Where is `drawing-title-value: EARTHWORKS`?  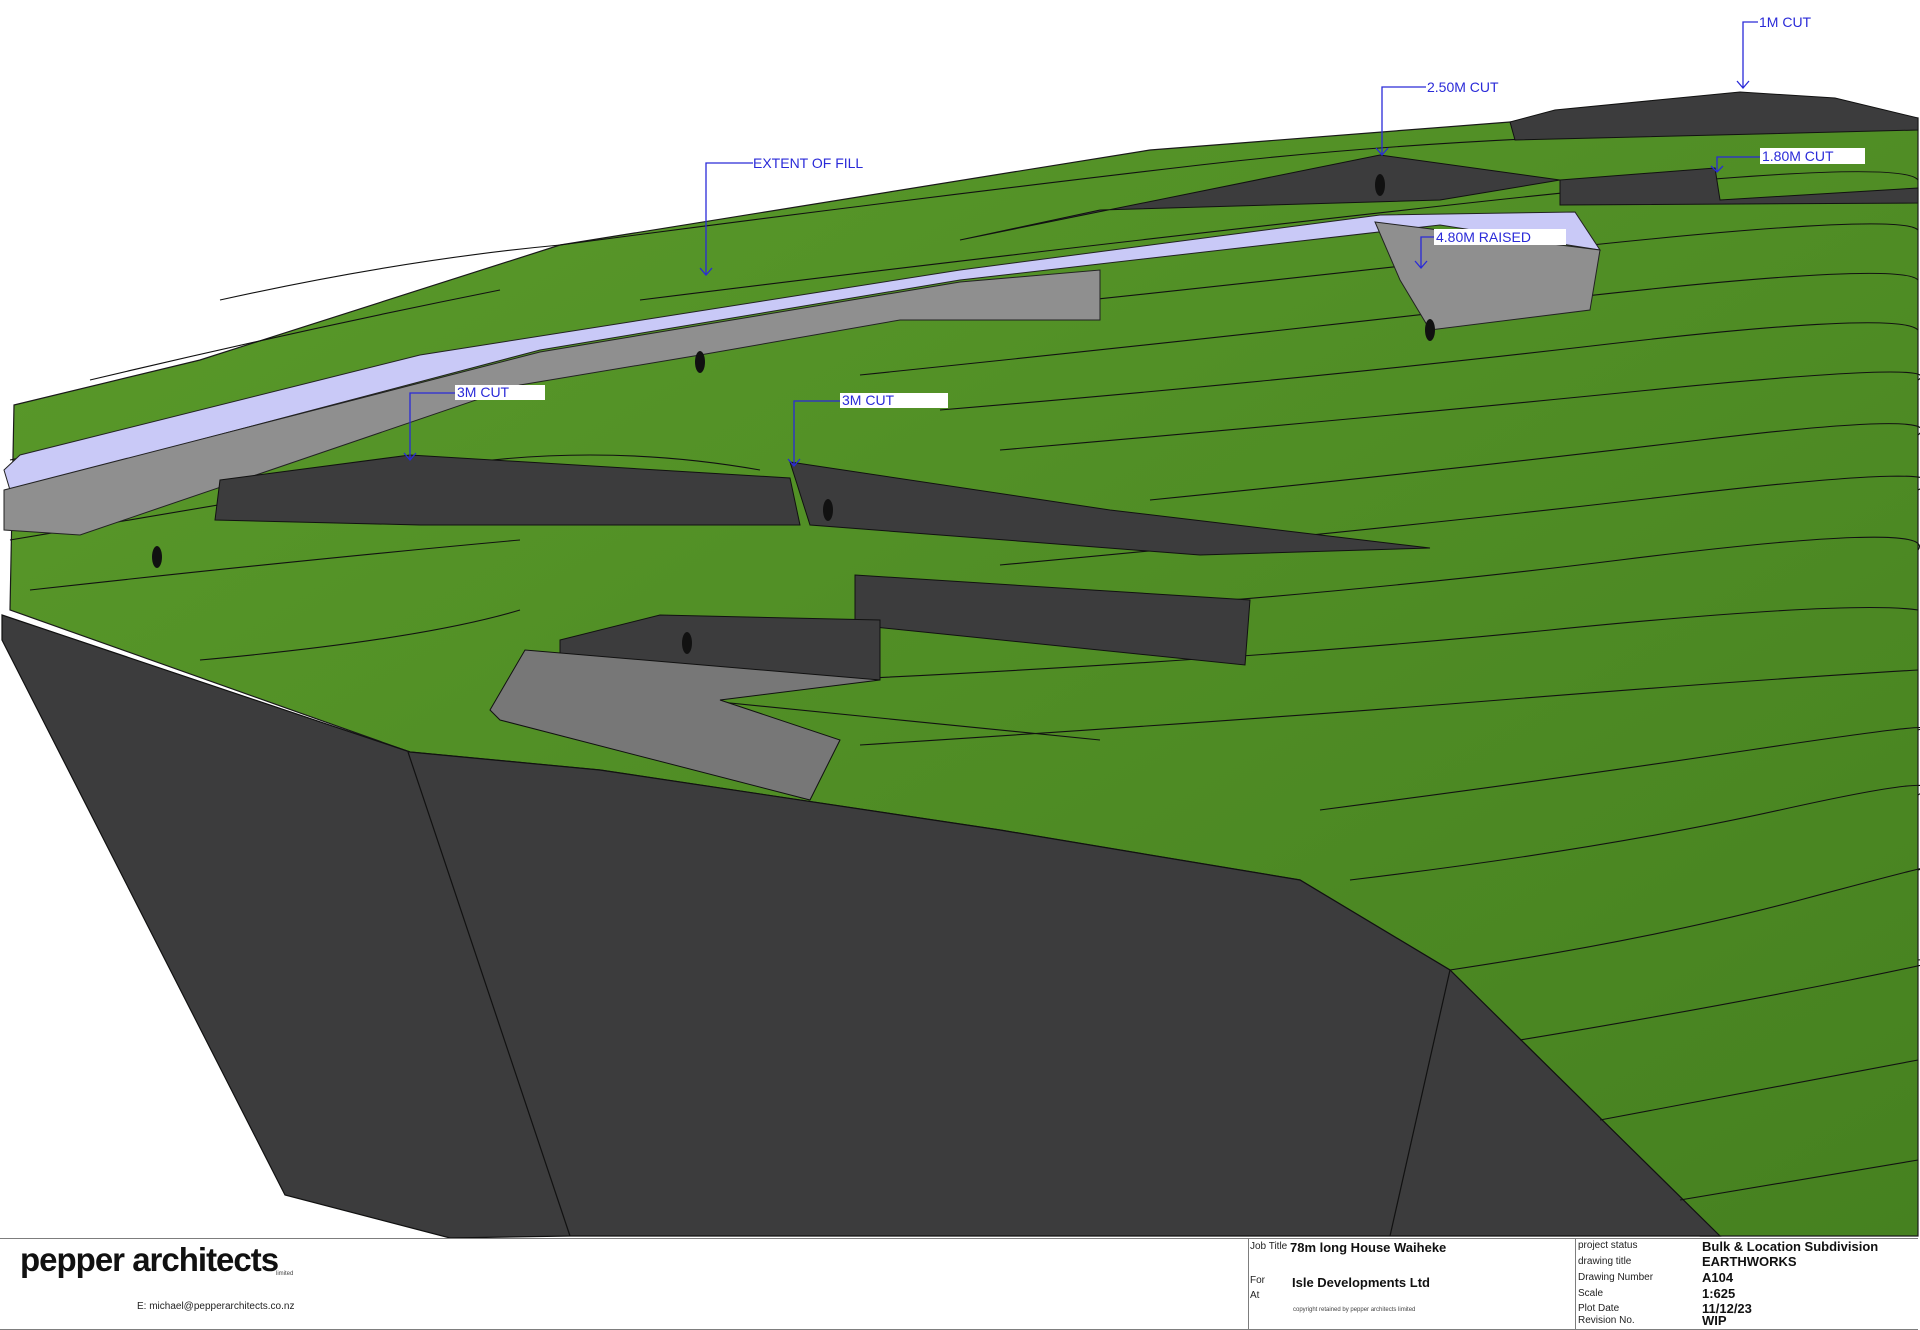 drawing-title-value: EARTHWORKS is located at coordinates (1749, 1261).